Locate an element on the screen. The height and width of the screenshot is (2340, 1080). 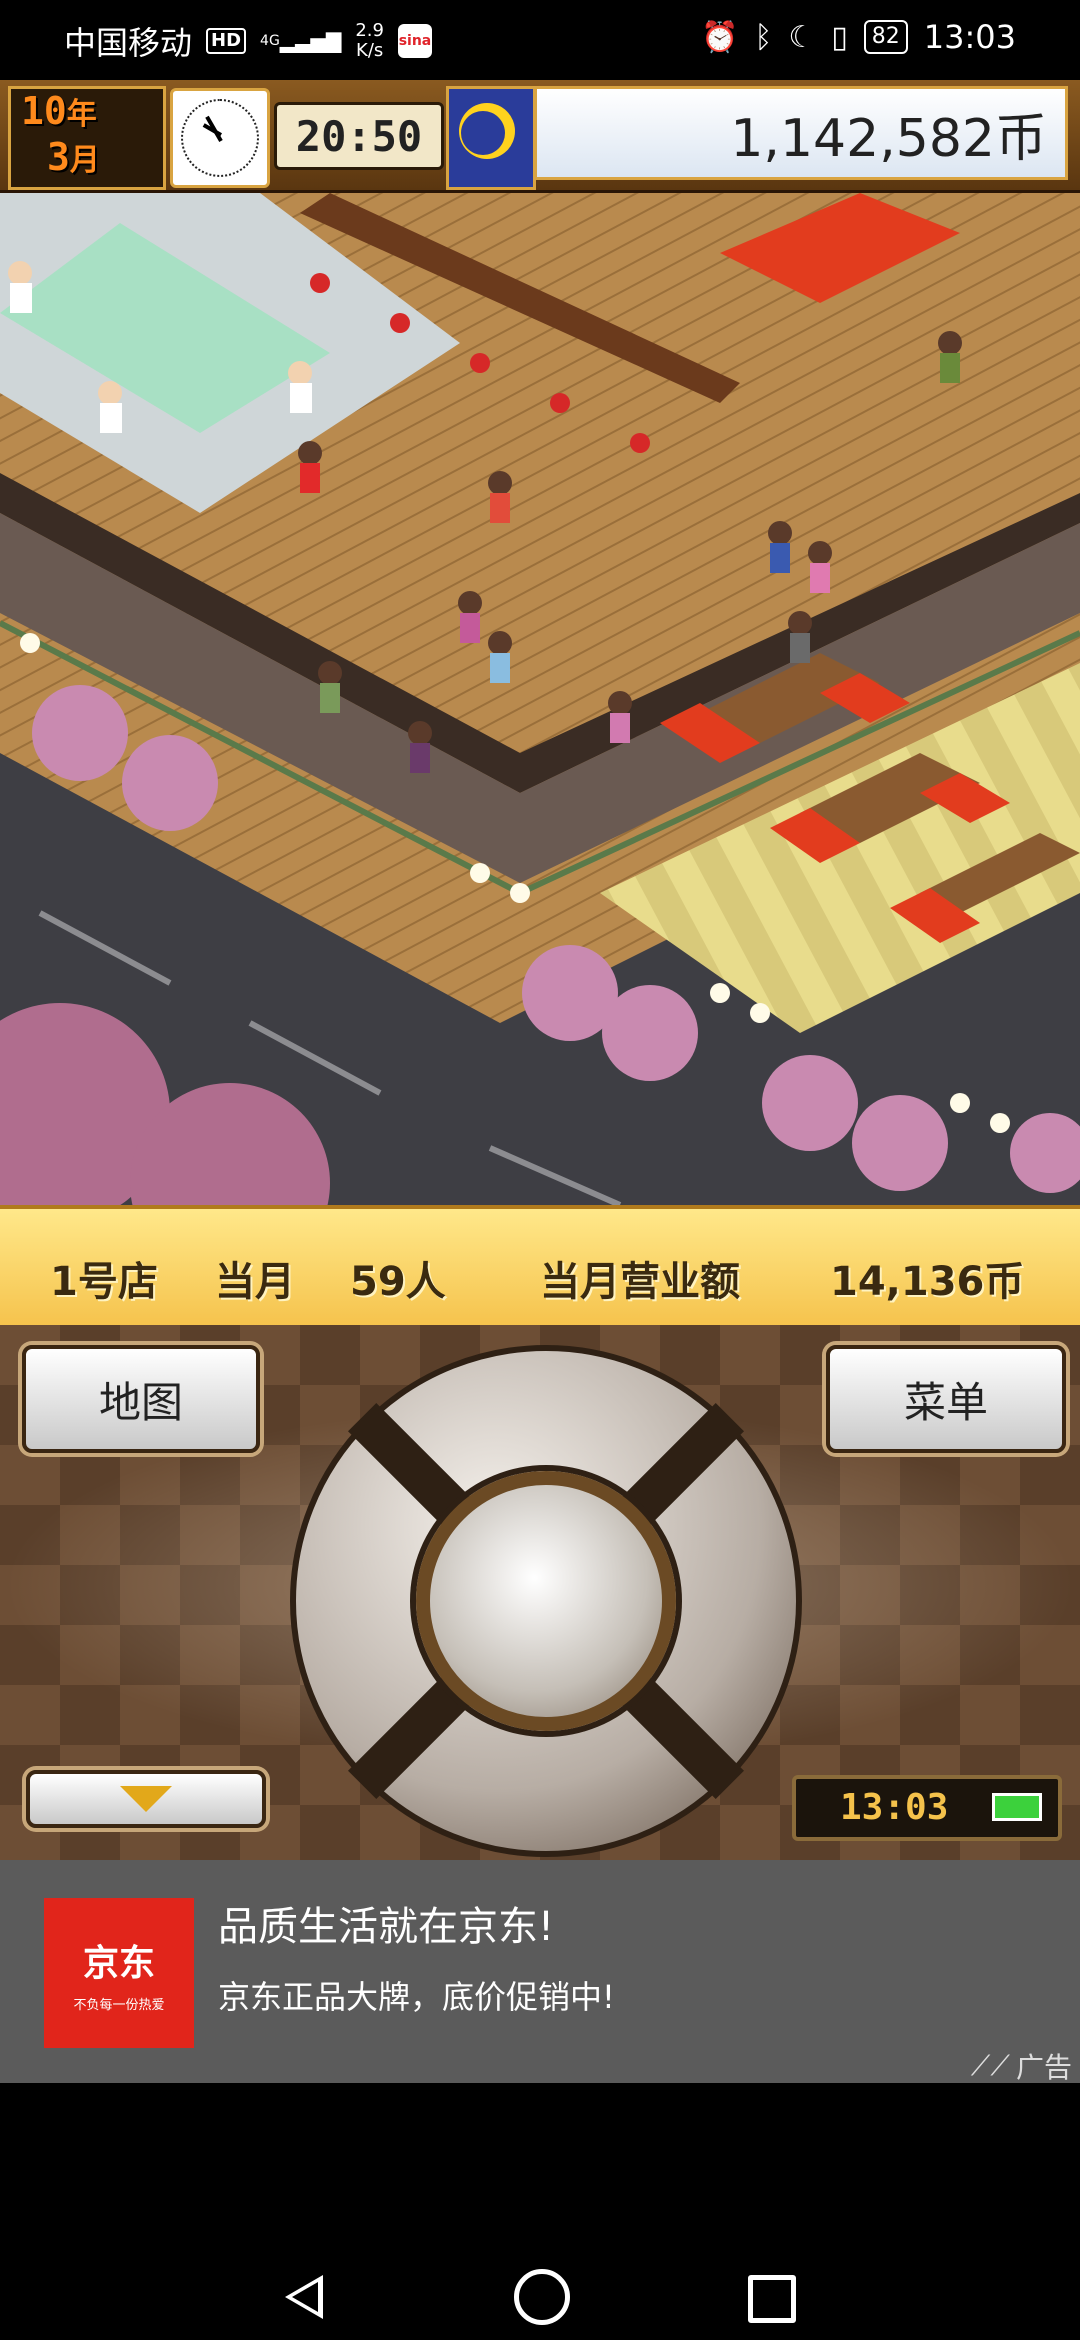
weibo-icon: sina is located at coordinates (414, 41).